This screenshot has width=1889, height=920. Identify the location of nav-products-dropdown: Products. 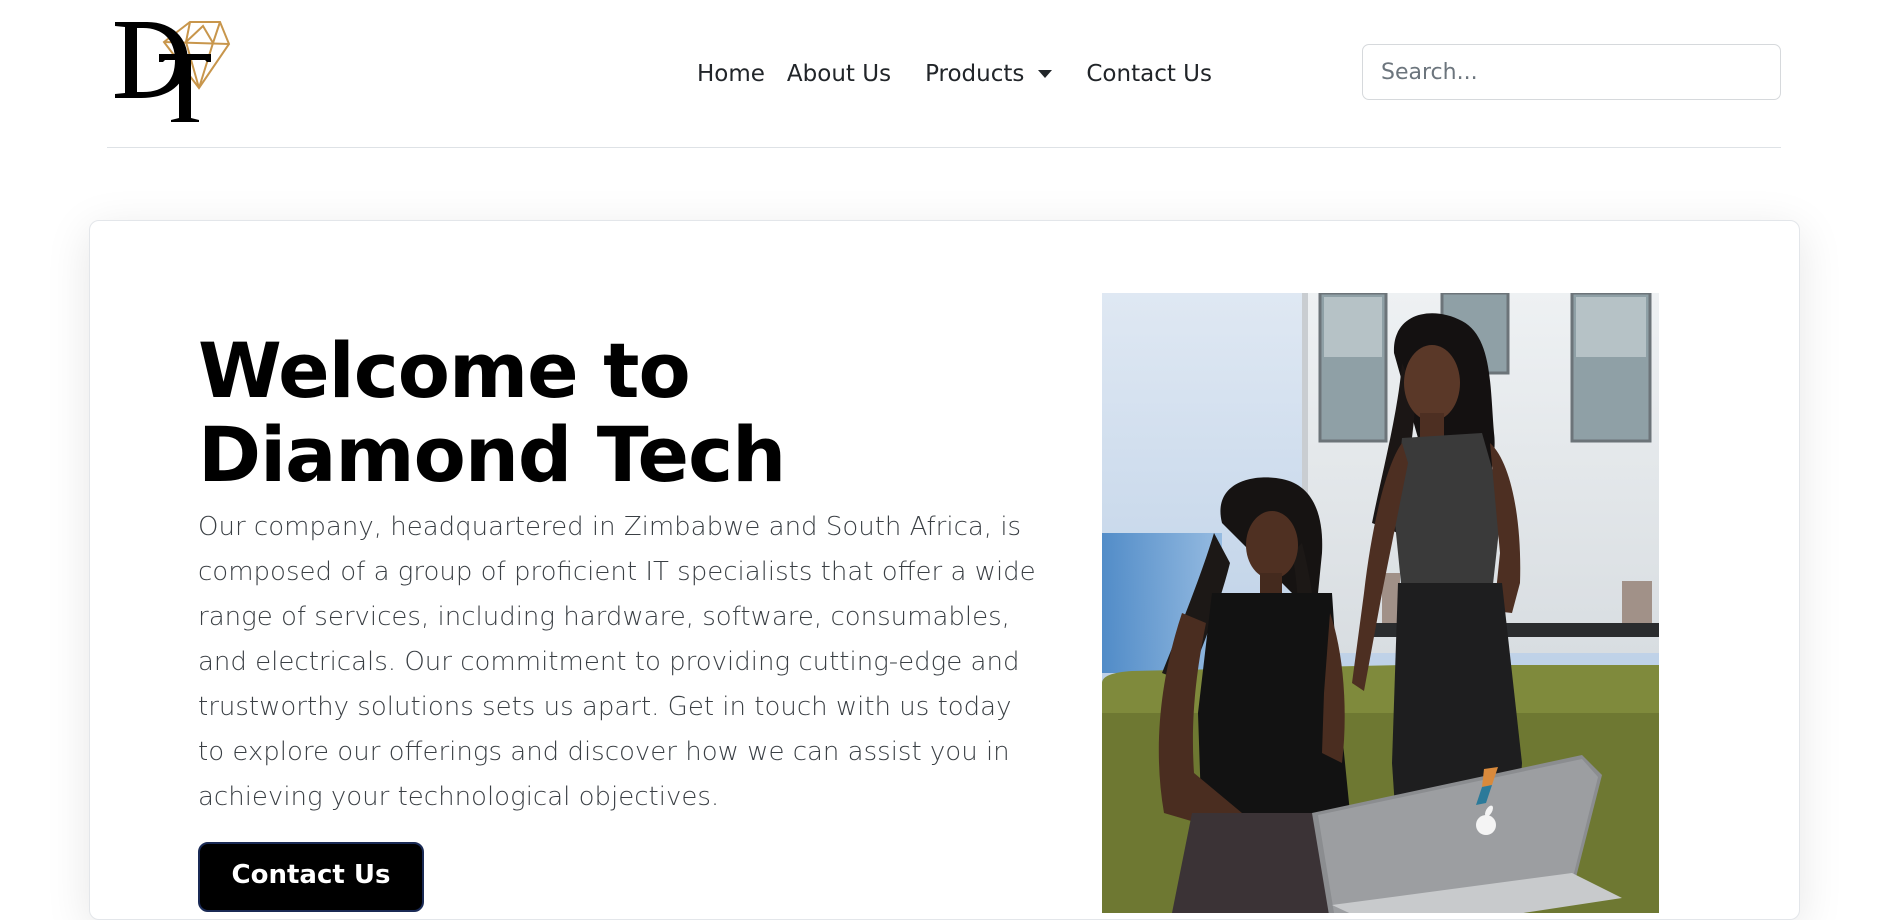
(989, 74).